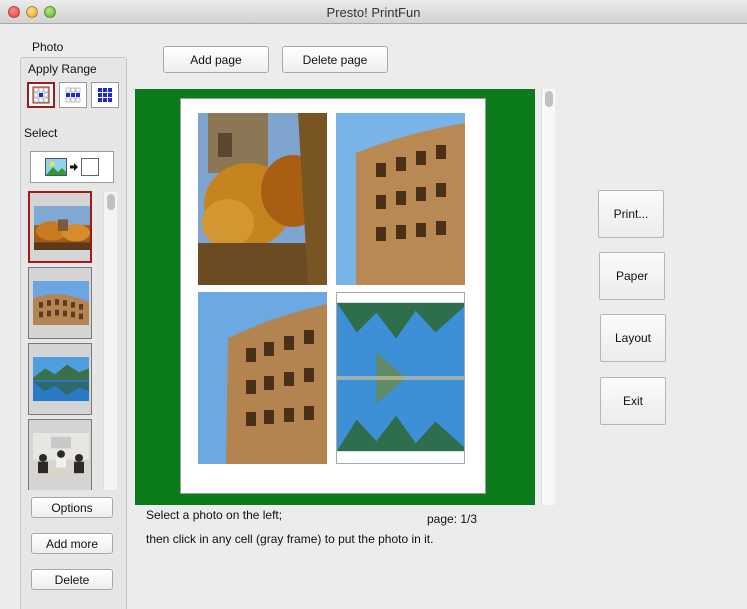 This screenshot has height=609, width=747. I want to click on single-cell-grid-icon, so click(41, 95).